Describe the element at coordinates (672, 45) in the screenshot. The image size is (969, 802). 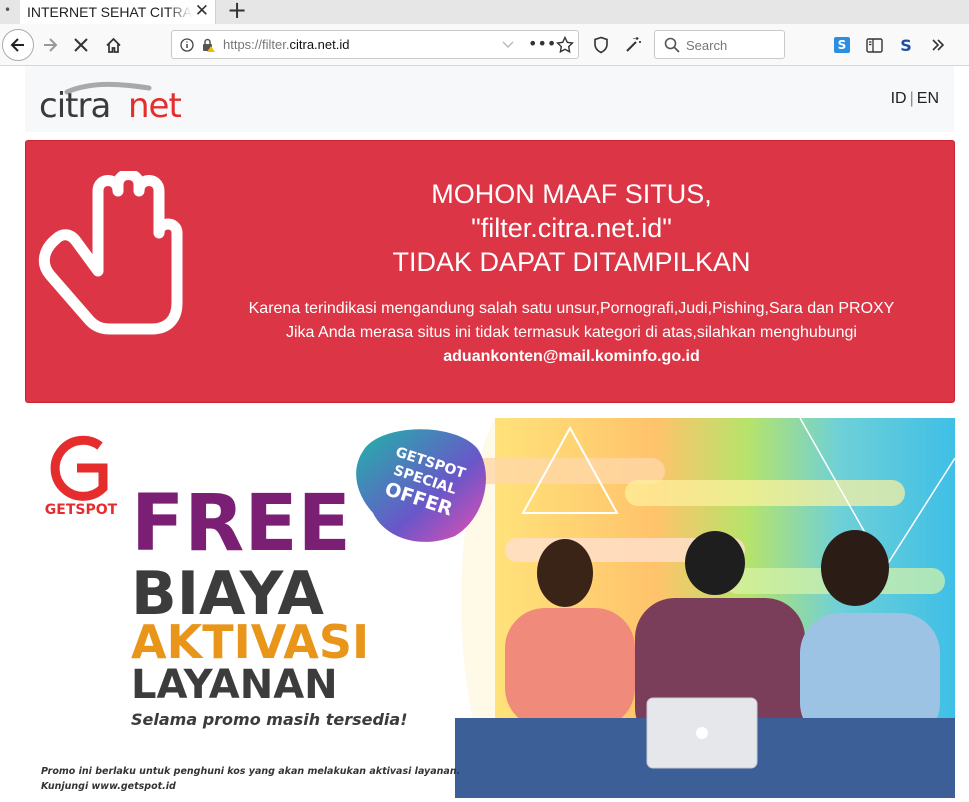
I see `search-icon` at that location.